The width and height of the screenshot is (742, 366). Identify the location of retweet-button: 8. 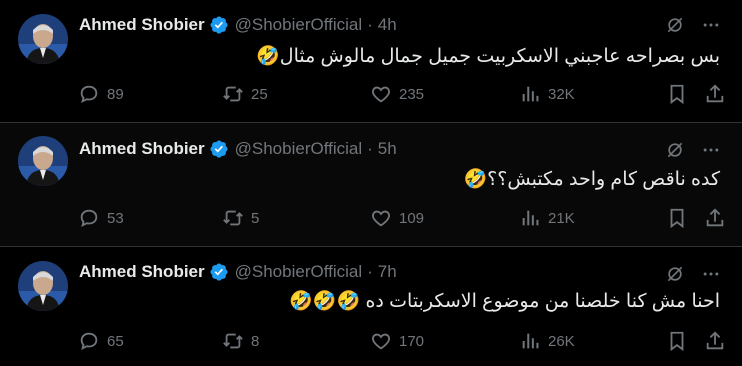
(240, 341).